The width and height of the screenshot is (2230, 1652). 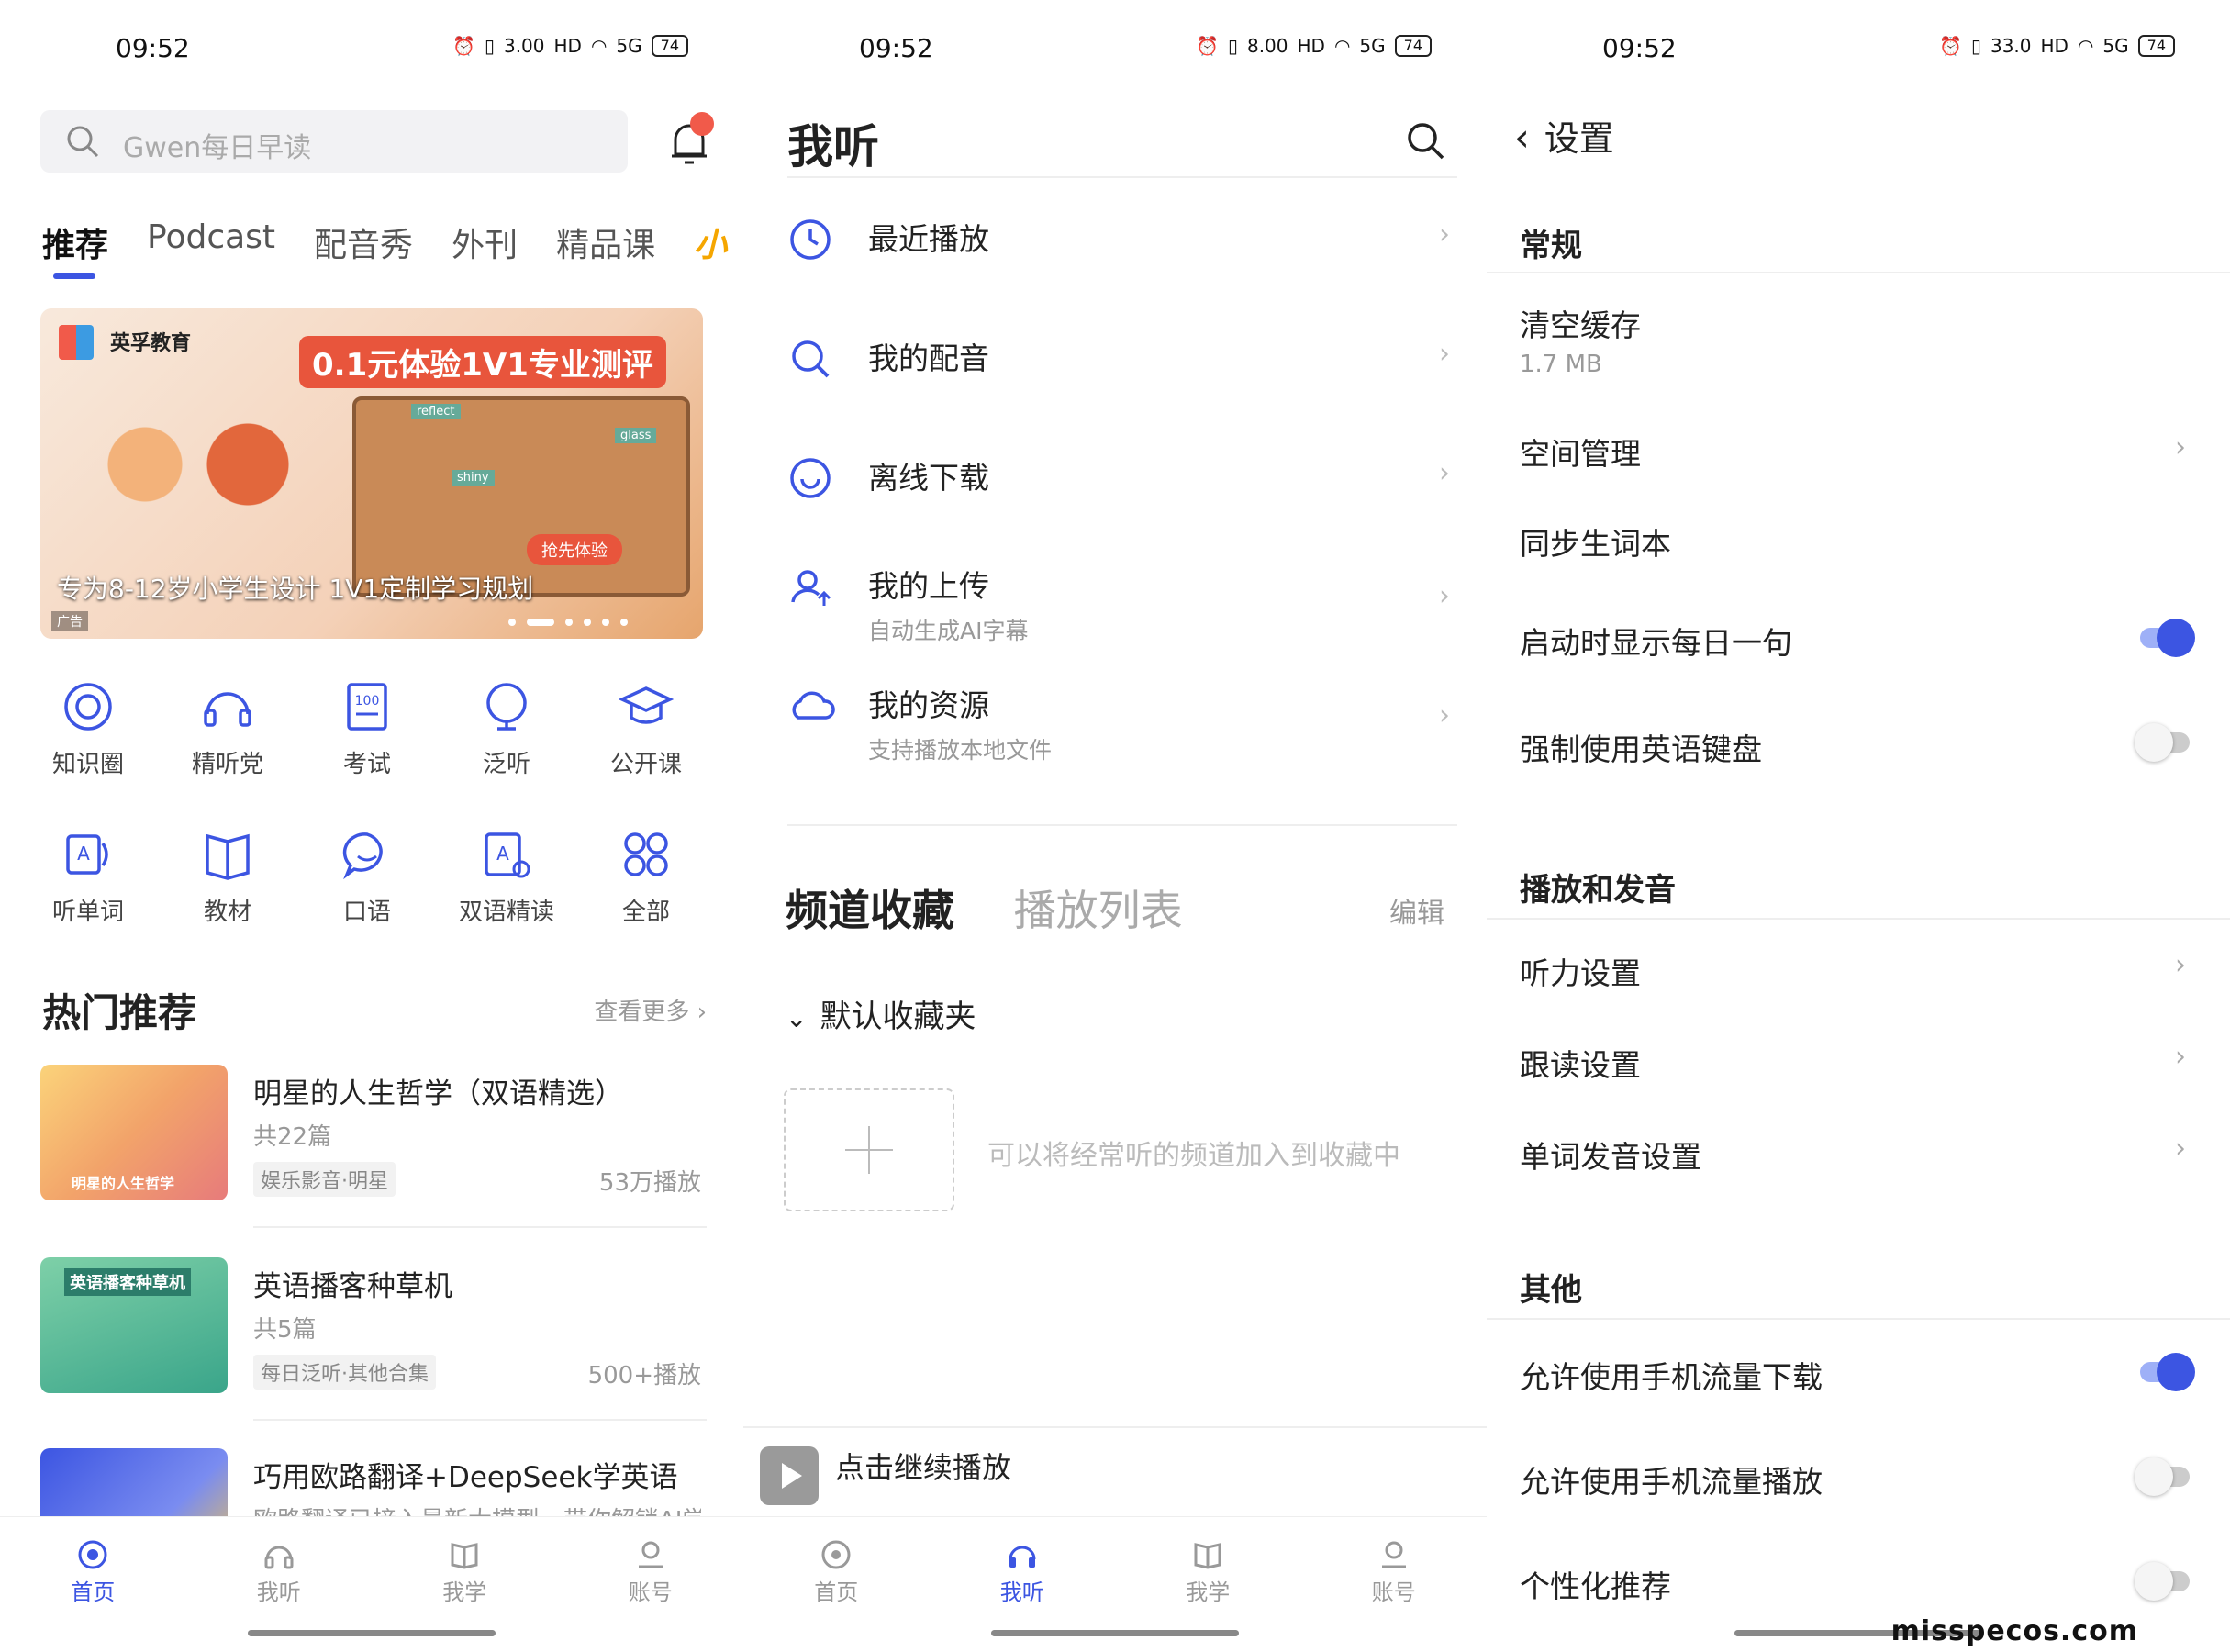 I want to click on user-icon, so click(x=1394, y=1554).